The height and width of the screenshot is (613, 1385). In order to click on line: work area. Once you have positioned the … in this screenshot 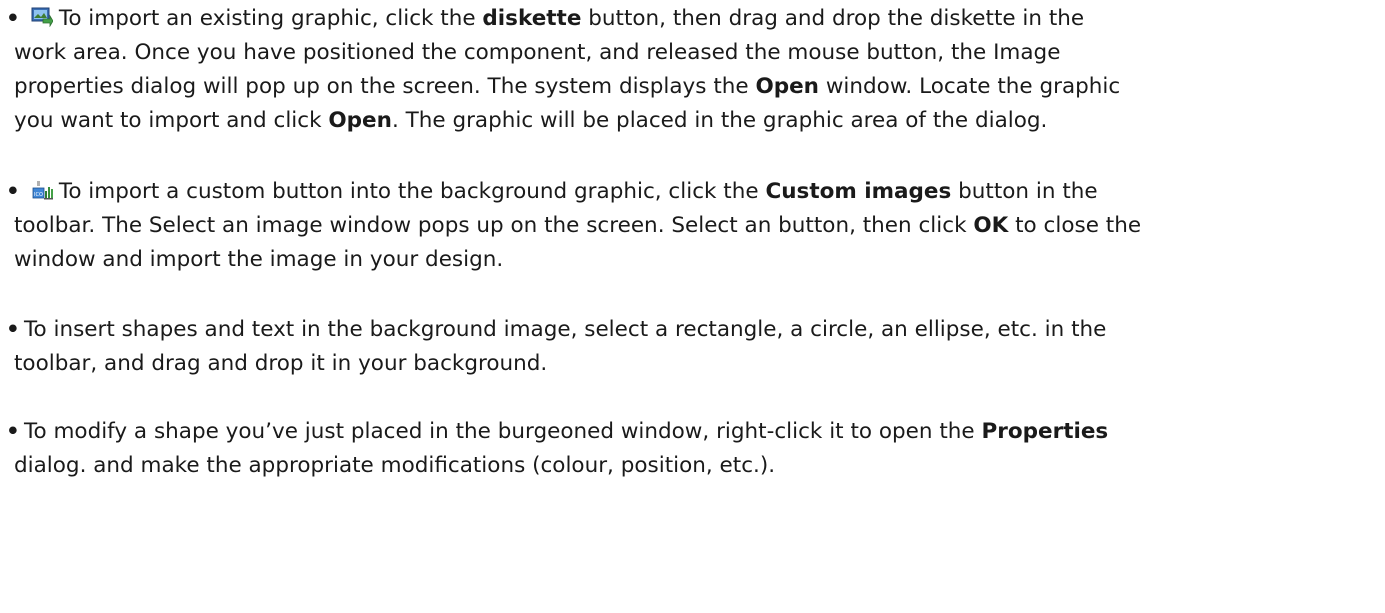, I will do `click(537, 52)`.